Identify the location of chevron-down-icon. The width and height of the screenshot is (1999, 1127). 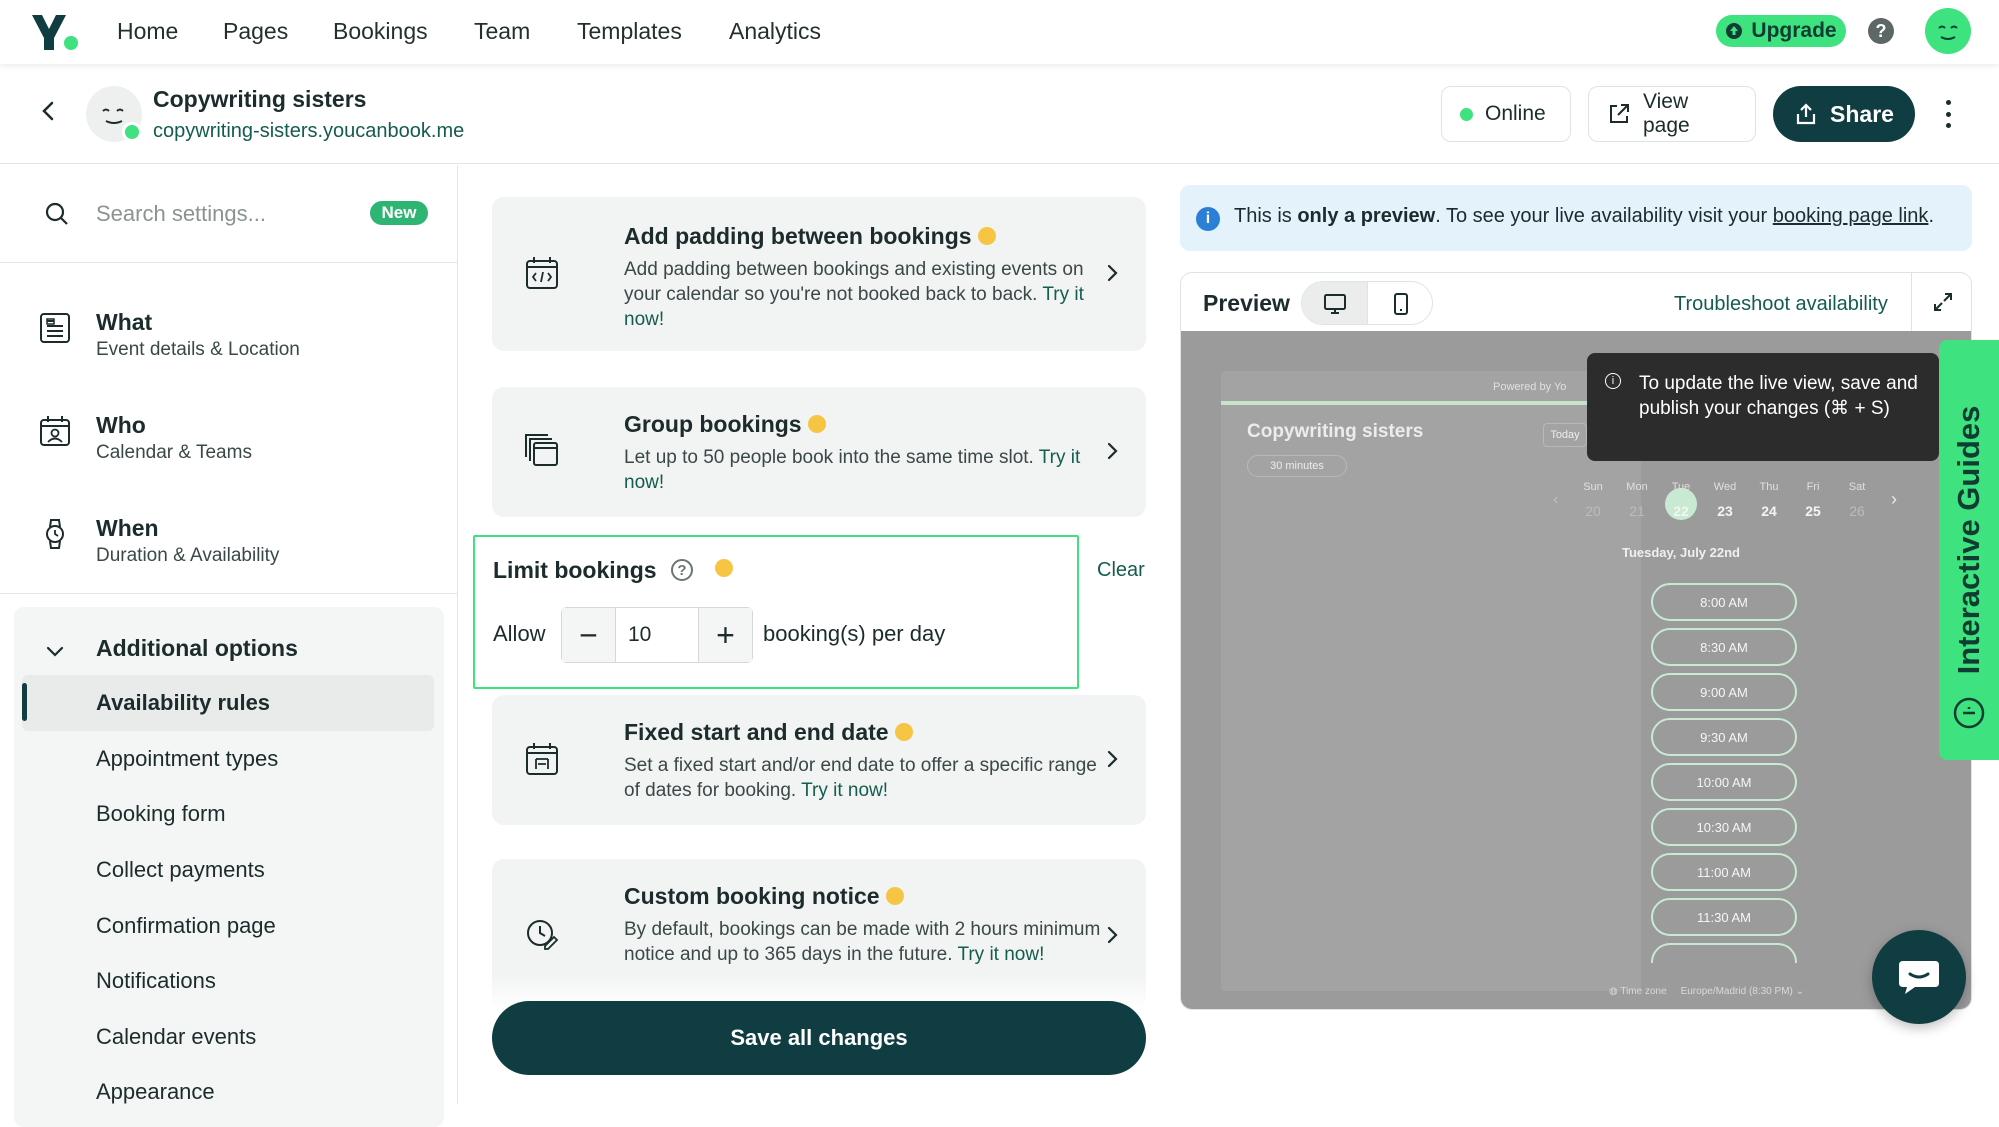
(55, 652).